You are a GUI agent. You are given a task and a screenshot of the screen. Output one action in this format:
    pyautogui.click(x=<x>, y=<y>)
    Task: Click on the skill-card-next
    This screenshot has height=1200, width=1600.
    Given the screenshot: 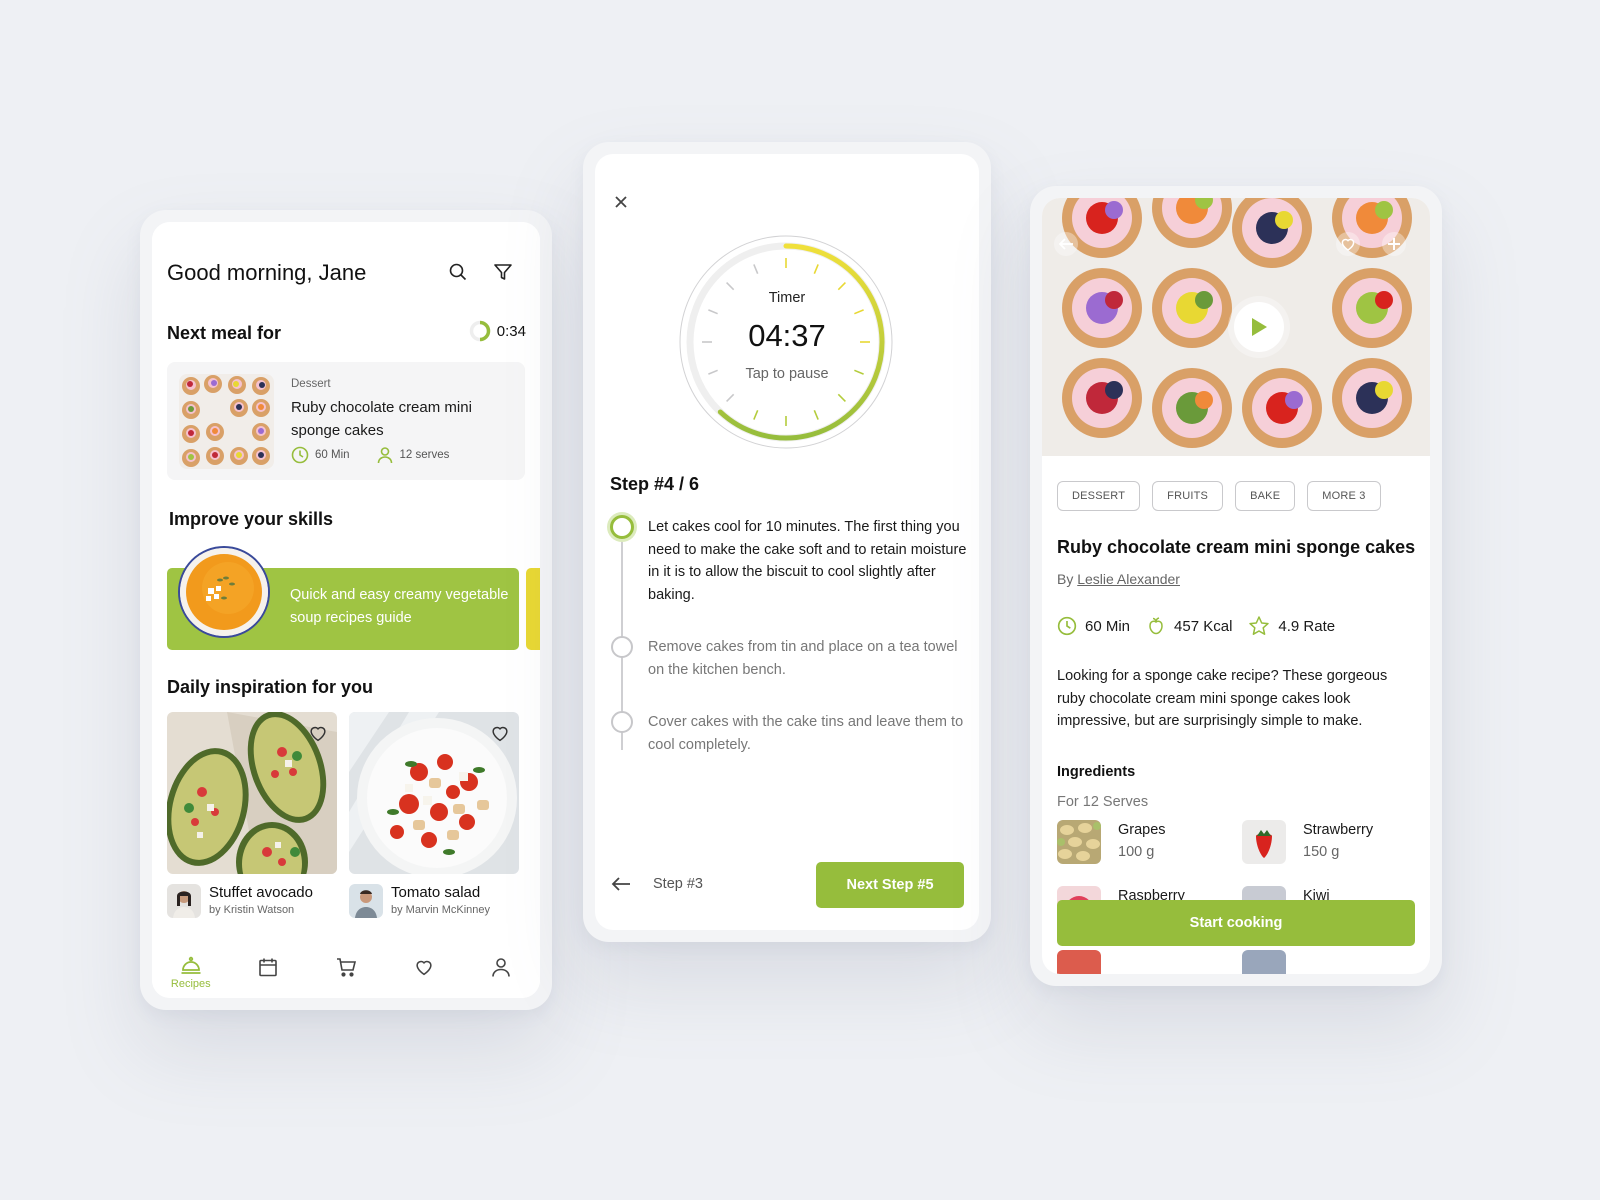 What is the action you would take?
    pyautogui.click(x=533, y=609)
    